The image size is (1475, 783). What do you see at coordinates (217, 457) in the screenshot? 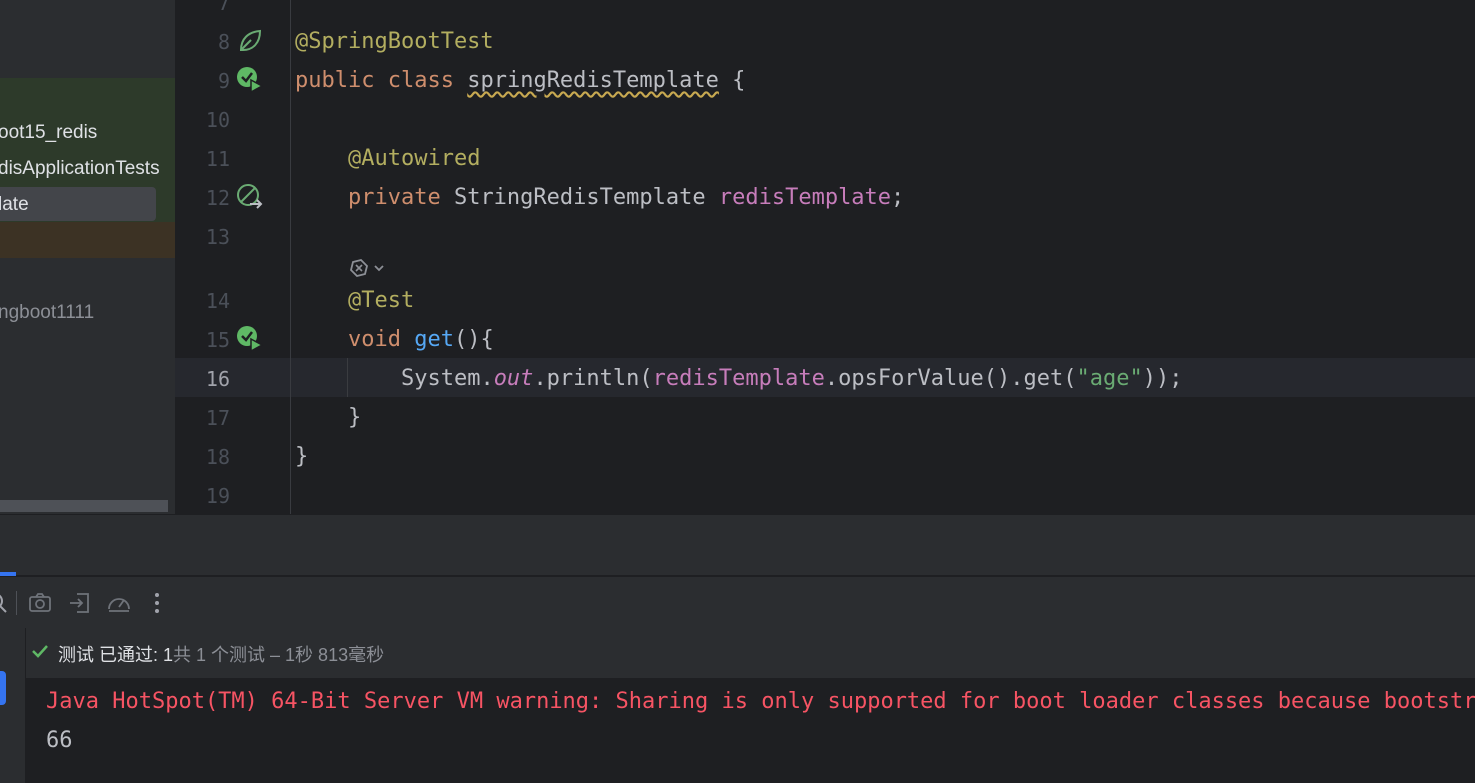
I see `line-number: 18` at bounding box center [217, 457].